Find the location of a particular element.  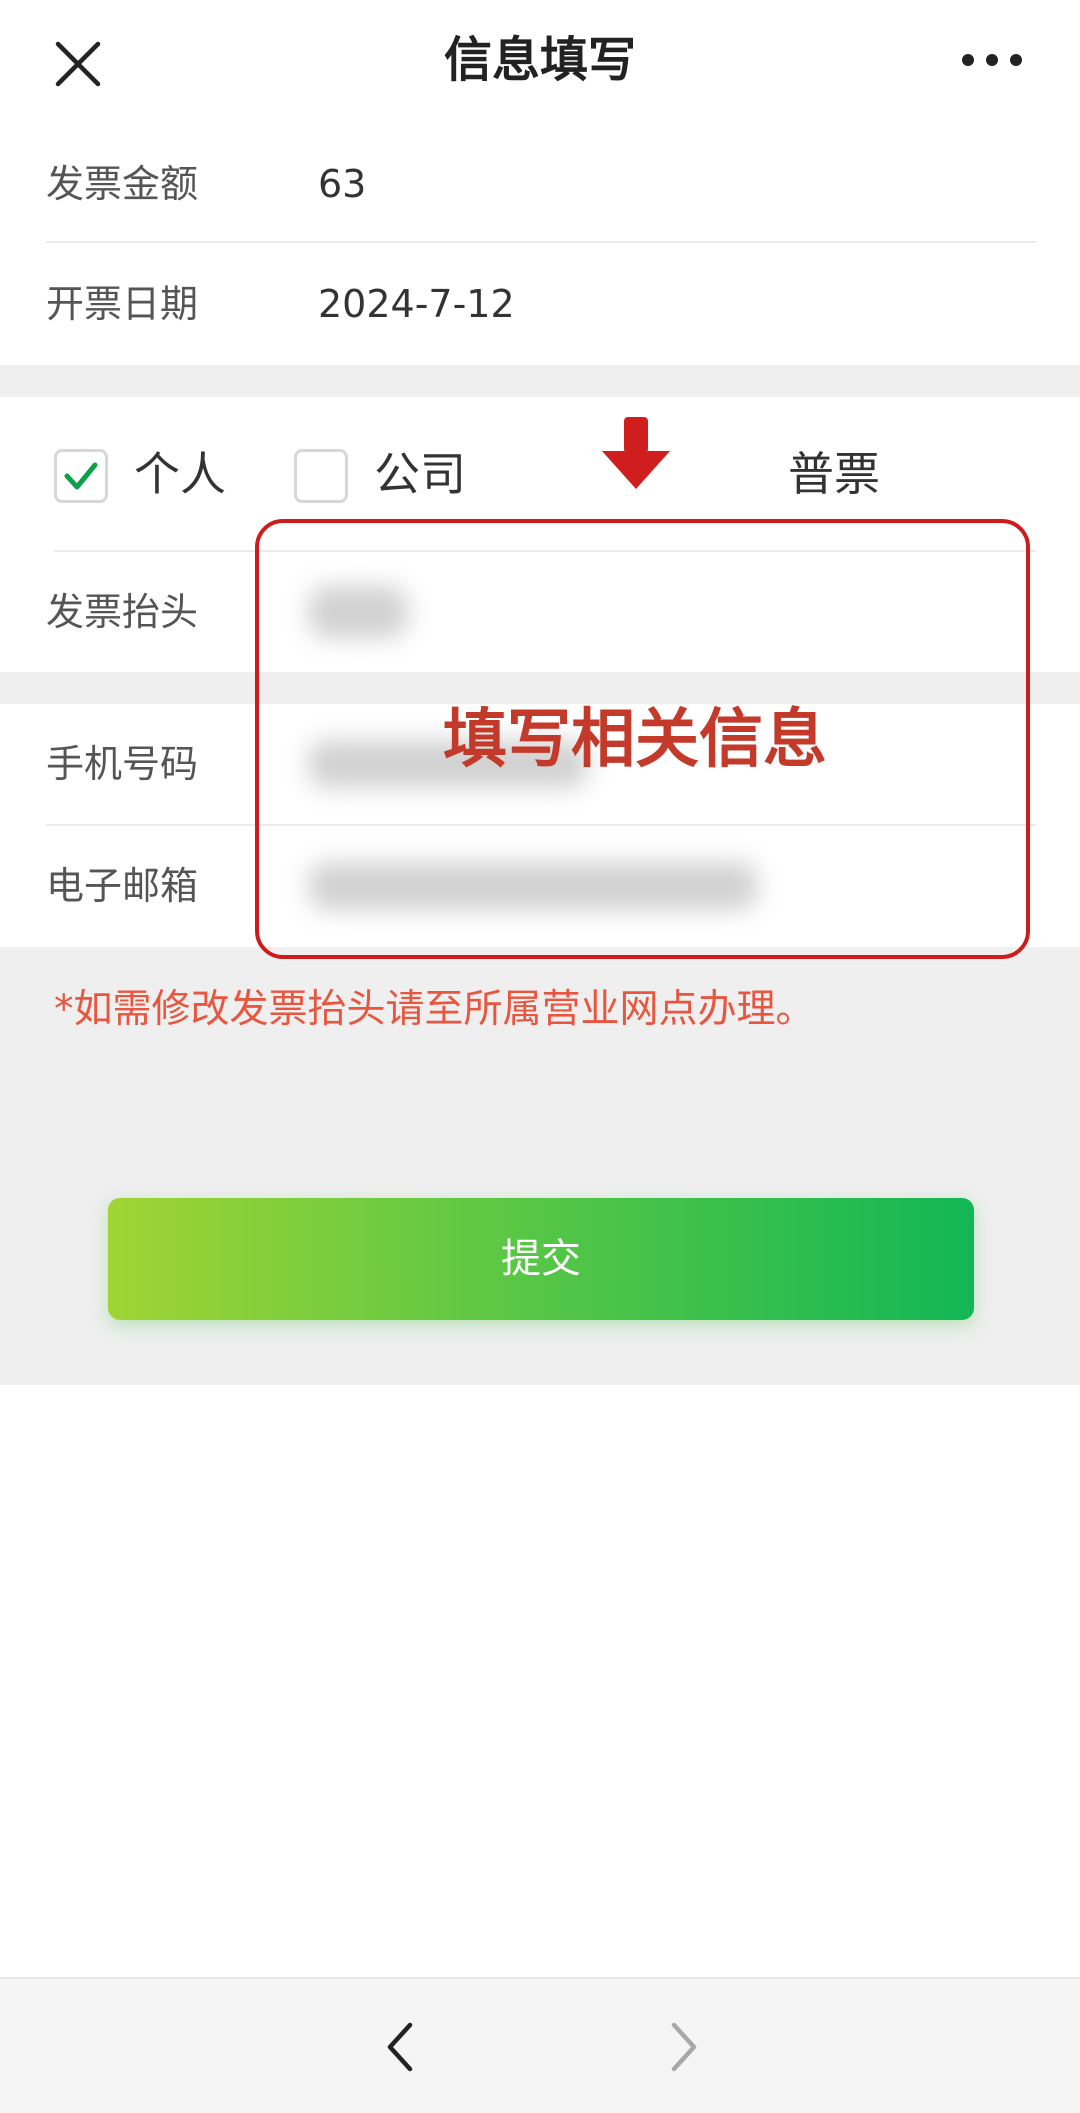

divider is located at coordinates (541, 242).